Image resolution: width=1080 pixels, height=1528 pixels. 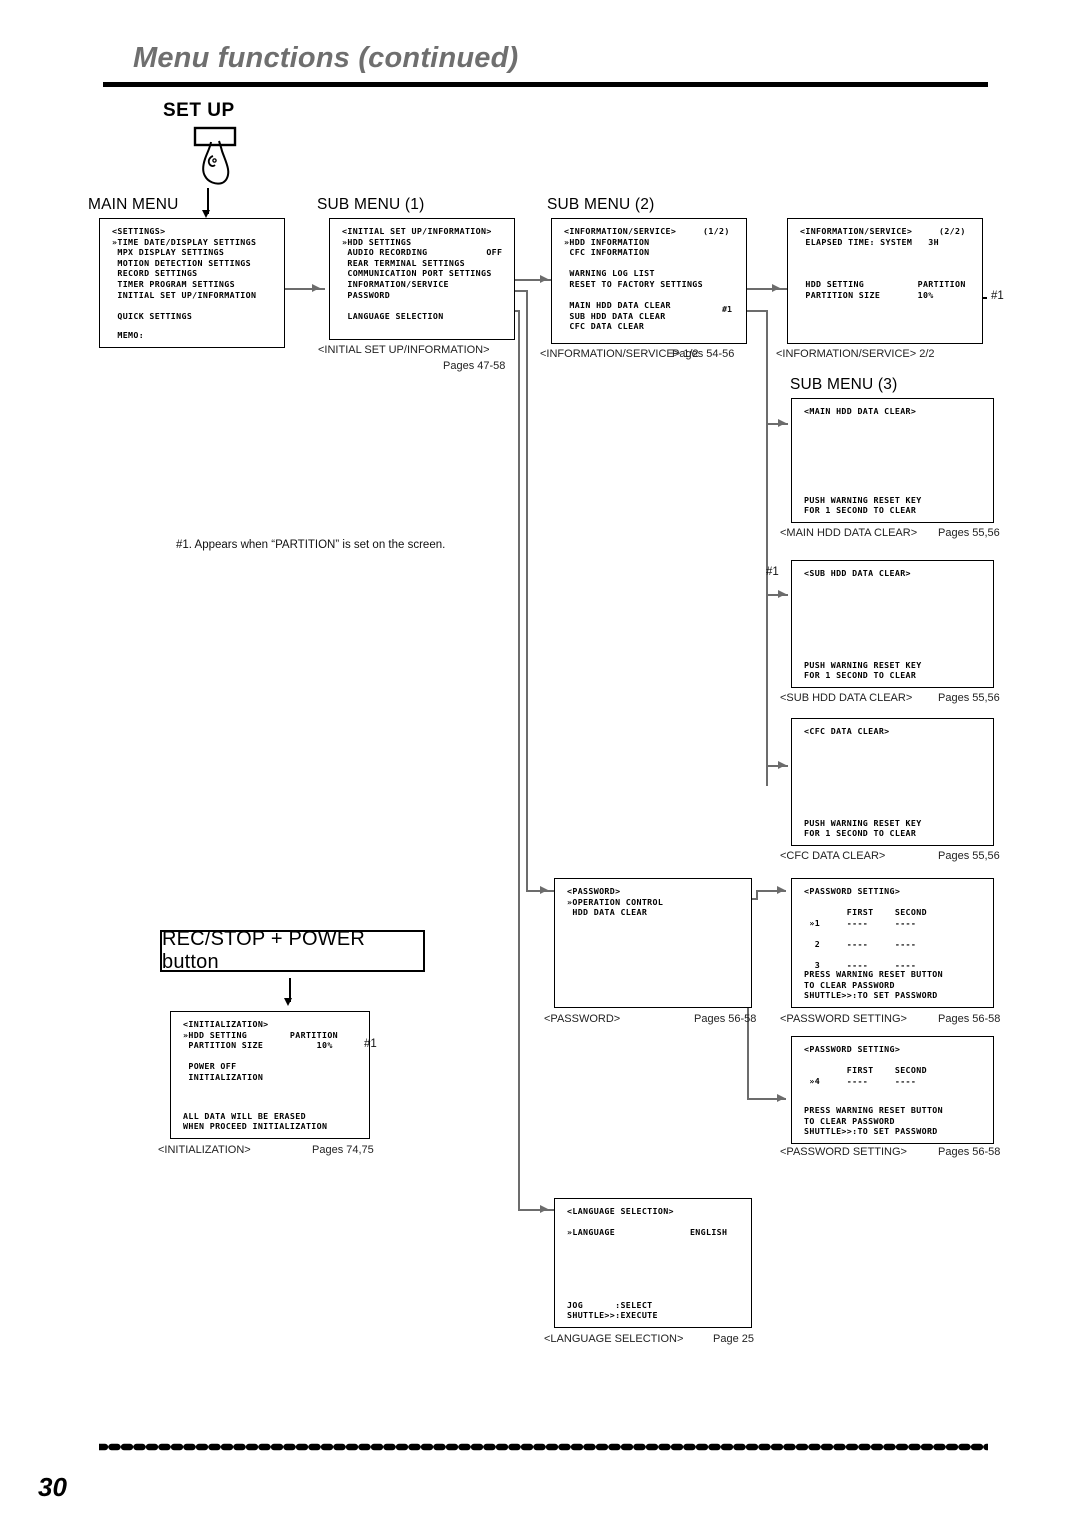 I want to click on caption-sub-hdd-data-clear-pages: Pages 55,56, so click(x=969, y=698).